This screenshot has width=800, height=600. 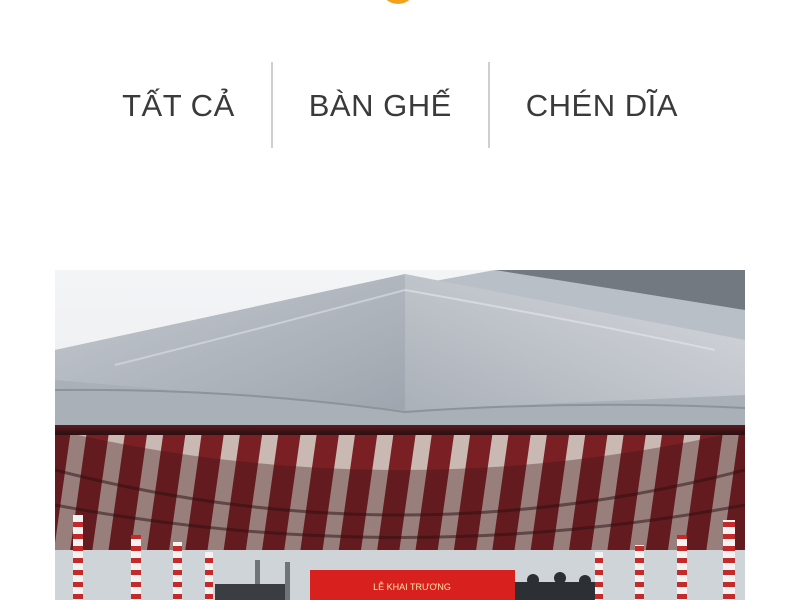 I want to click on stage-banner: LỄ KHAI TRƯƠNG, so click(x=412, y=585).